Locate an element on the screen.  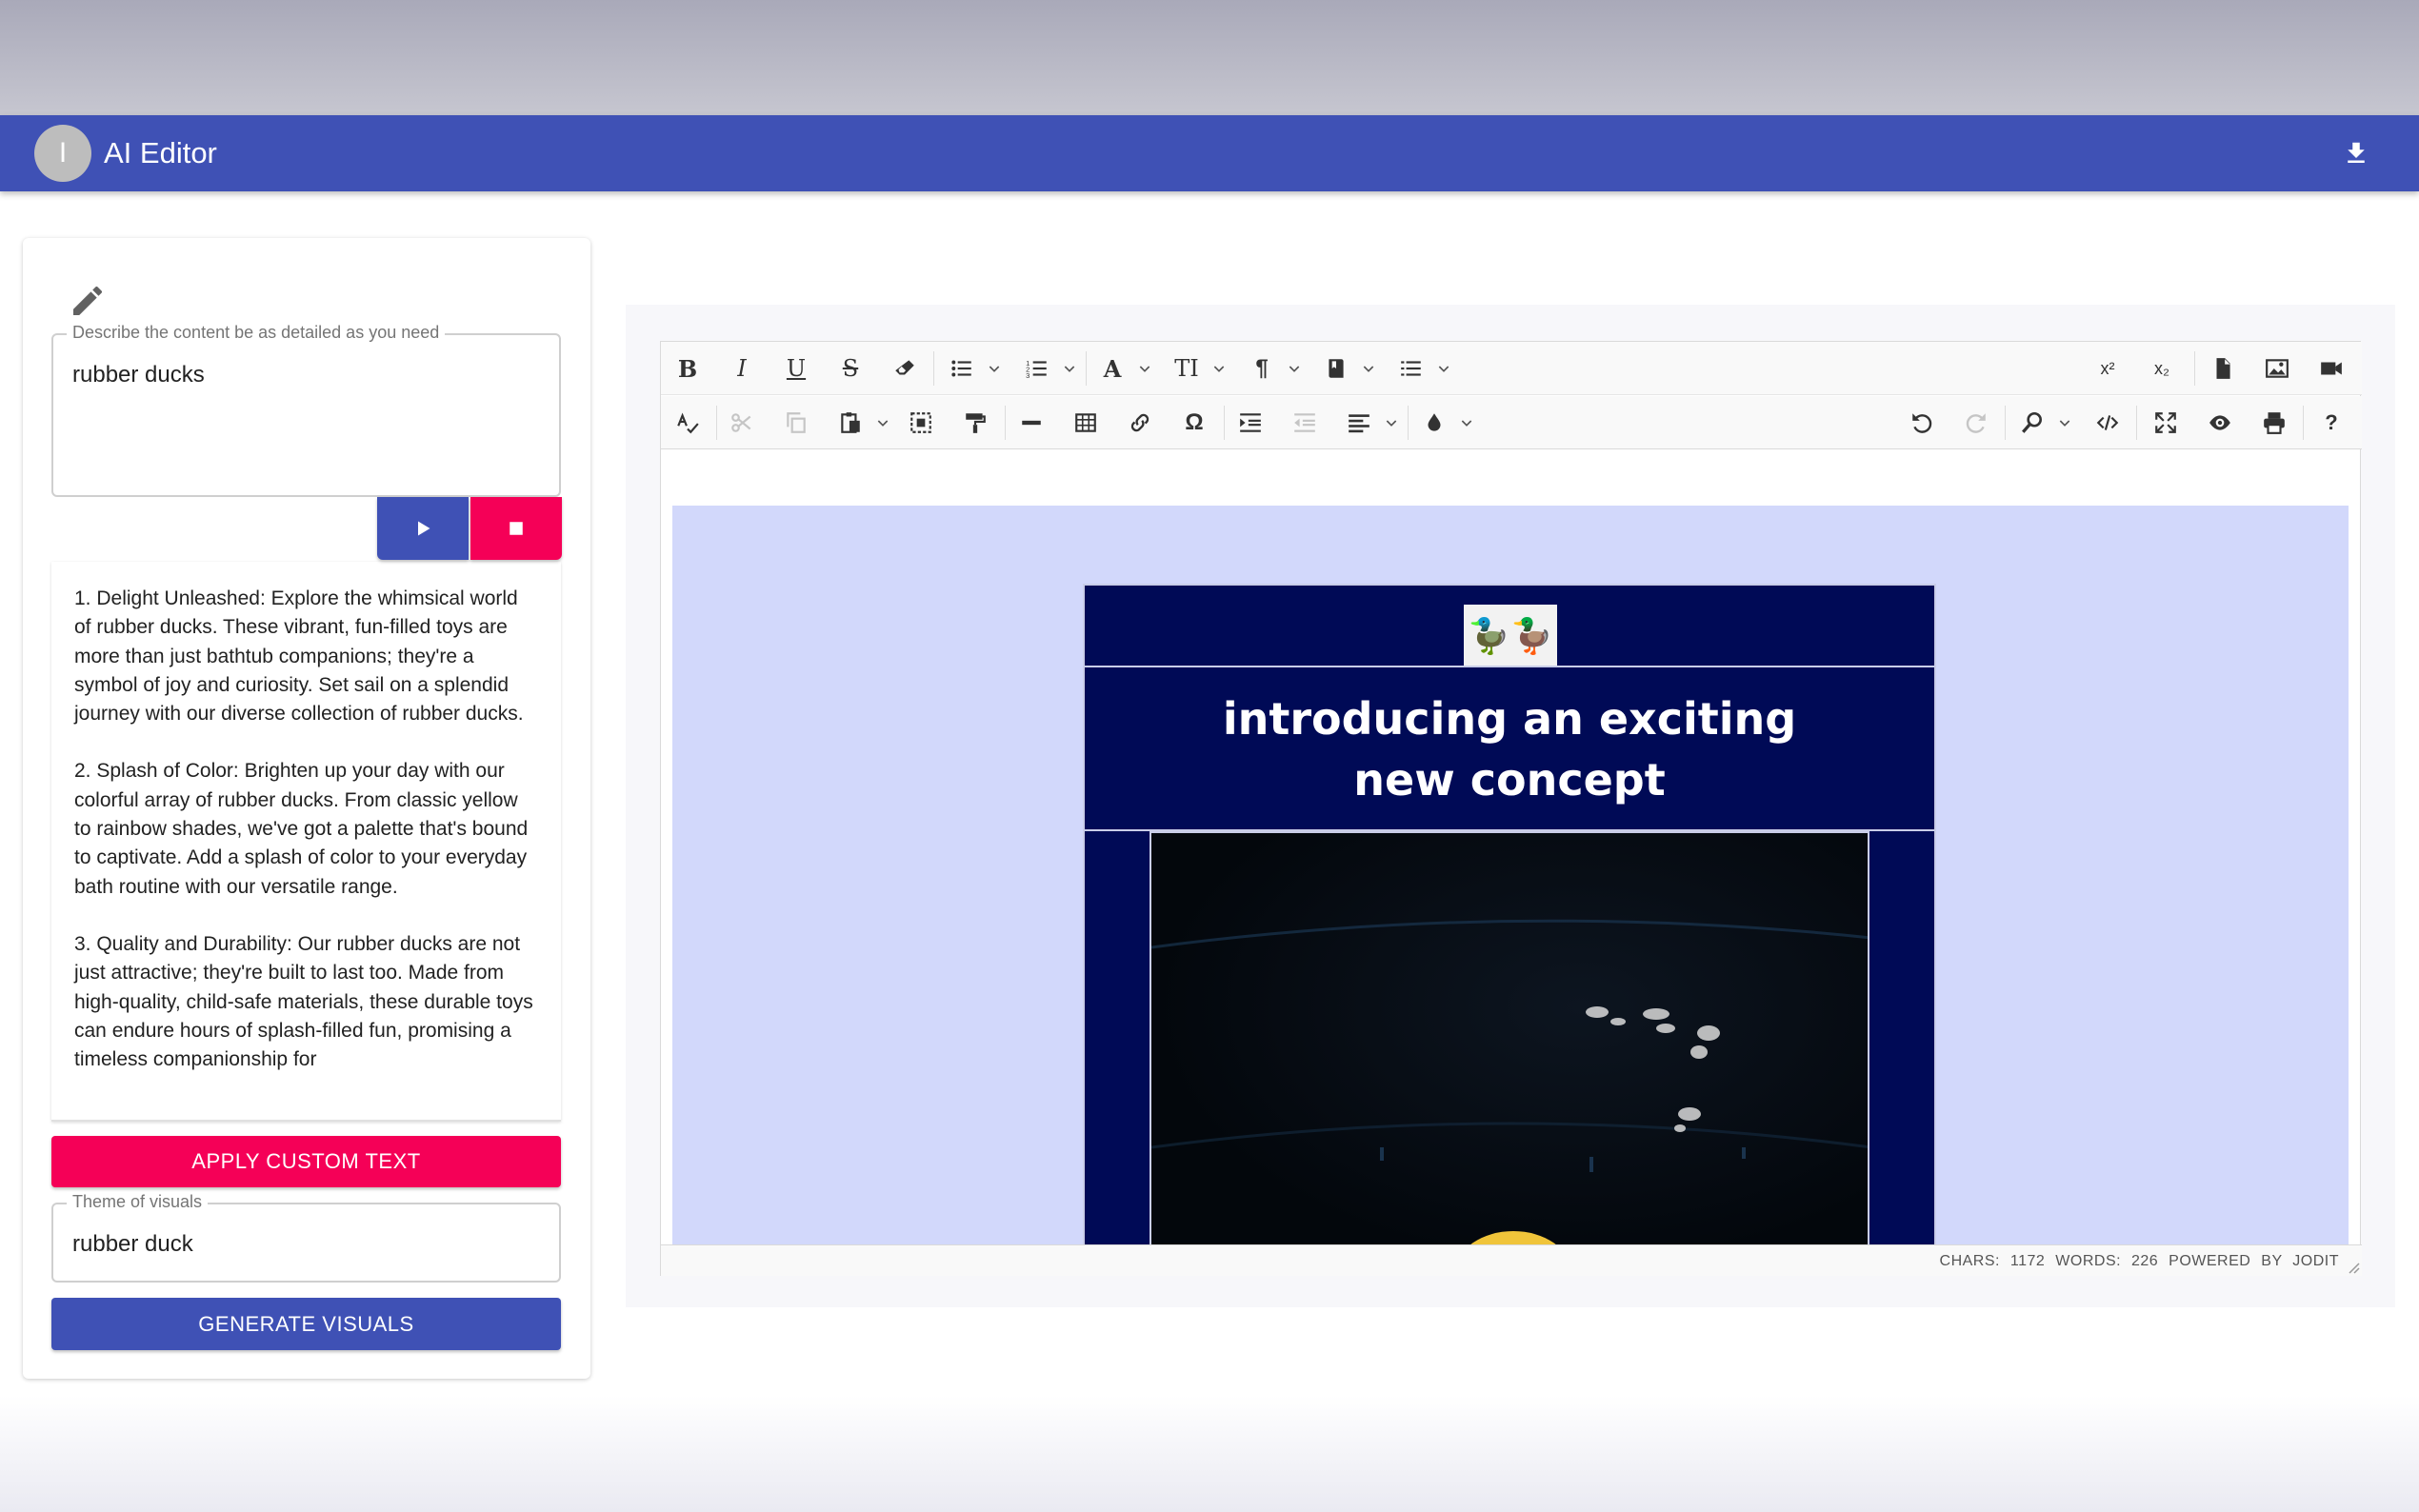
print-button is located at coordinates (2274, 422).